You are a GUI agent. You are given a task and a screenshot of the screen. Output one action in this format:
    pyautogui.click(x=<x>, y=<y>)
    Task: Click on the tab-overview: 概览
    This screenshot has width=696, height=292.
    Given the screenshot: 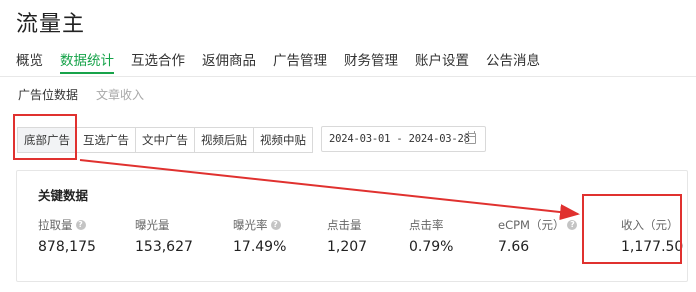 What is the action you would take?
    pyautogui.click(x=29, y=62)
    